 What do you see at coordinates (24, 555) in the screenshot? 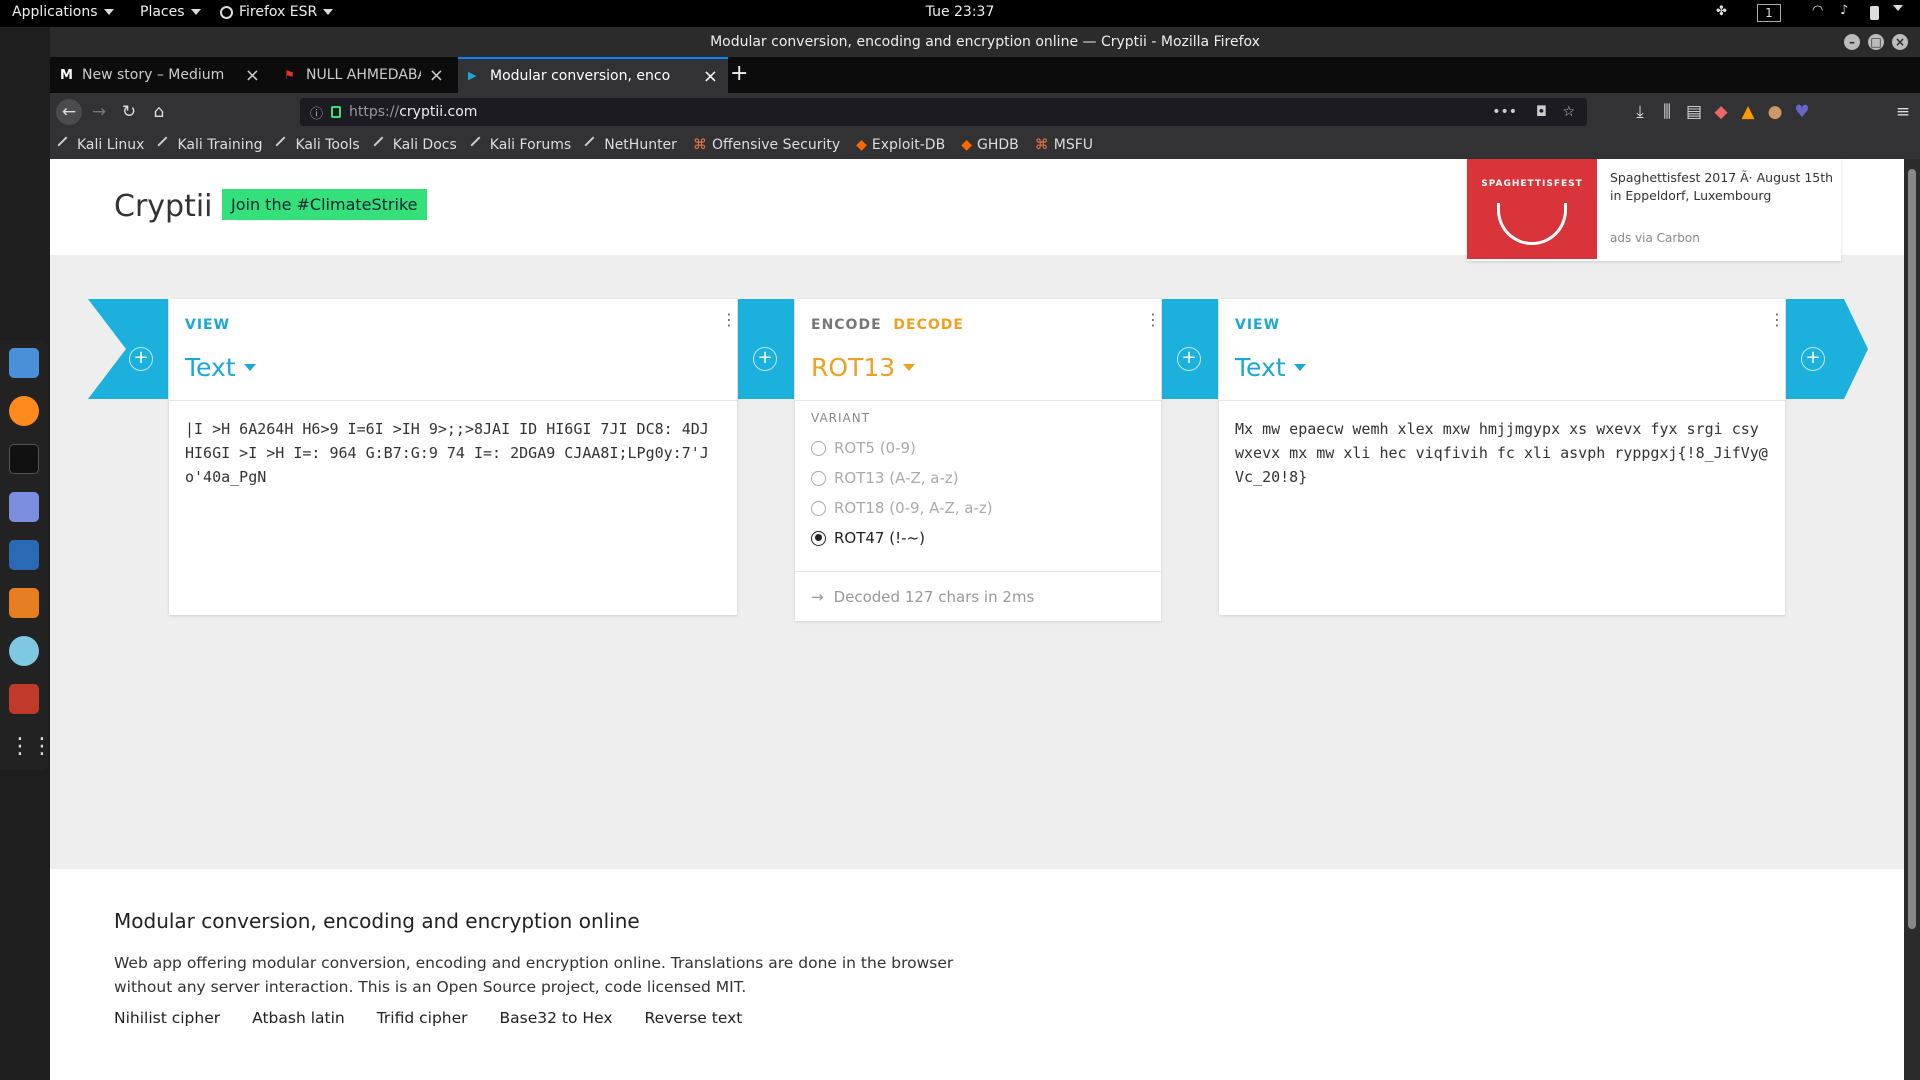
I see `metasploit-icon` at bounding box center [24, 555].